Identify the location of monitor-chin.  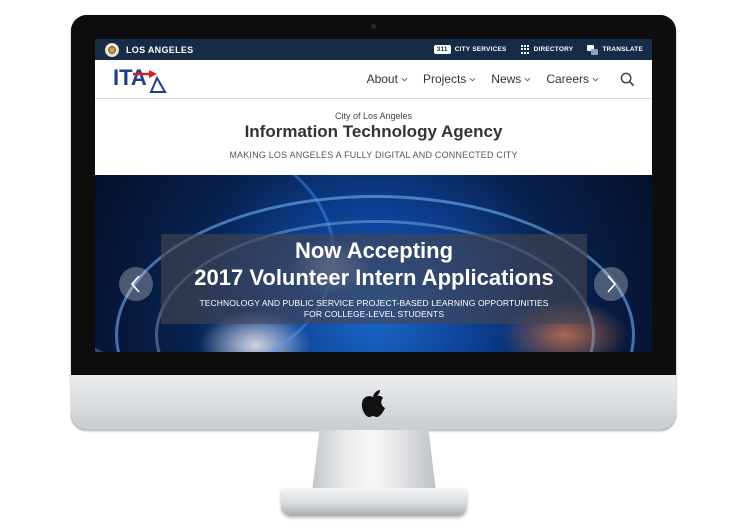
(373, 402).